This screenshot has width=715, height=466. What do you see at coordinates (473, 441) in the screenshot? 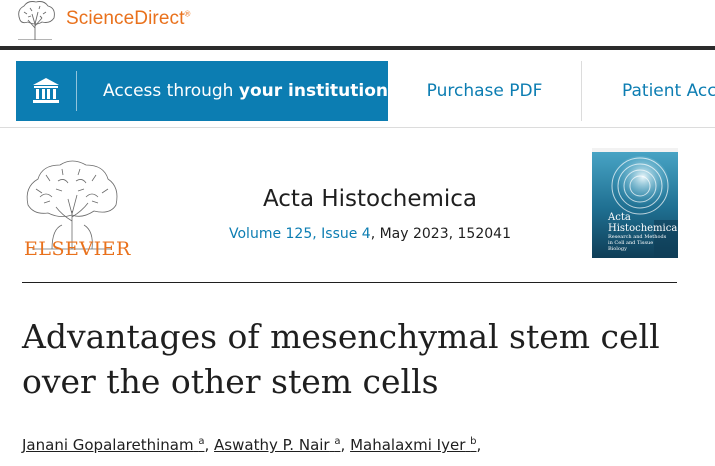
I see `affiliation-marker: b` at bounding box center [473, 441].